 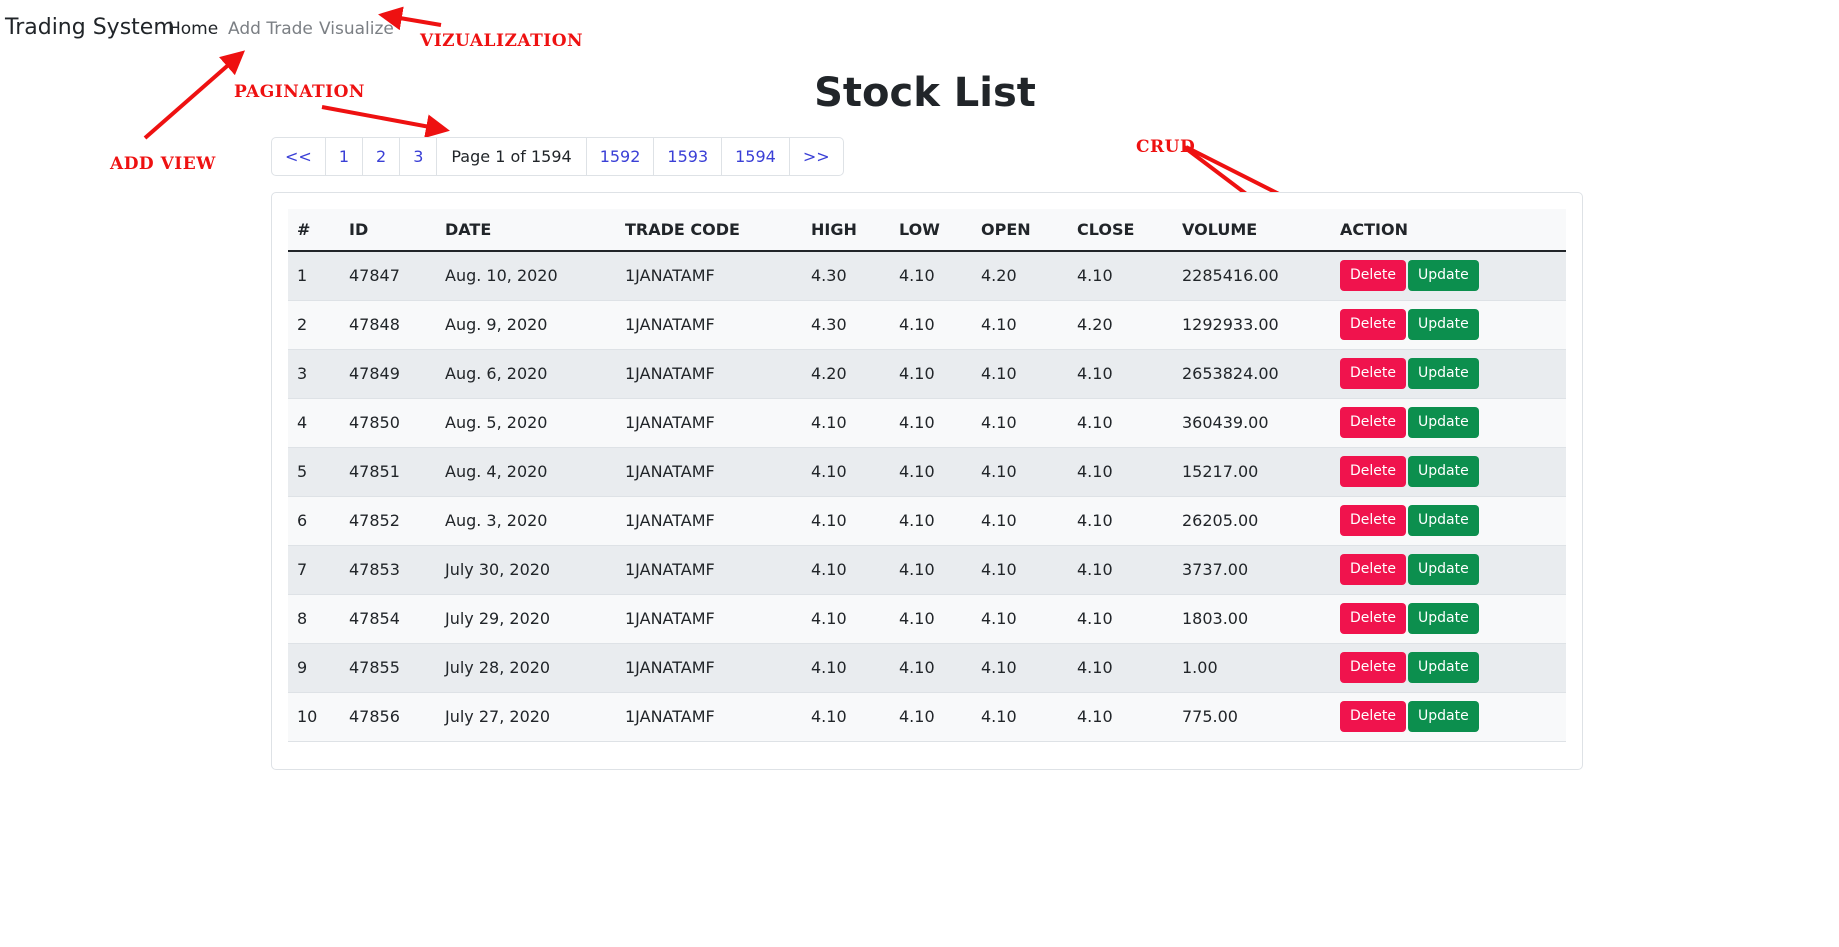 What do you see at coordinates (388, 570) in the screenshot?
I see `trade-id-cell: 47853` at bounding box center [388, 570].